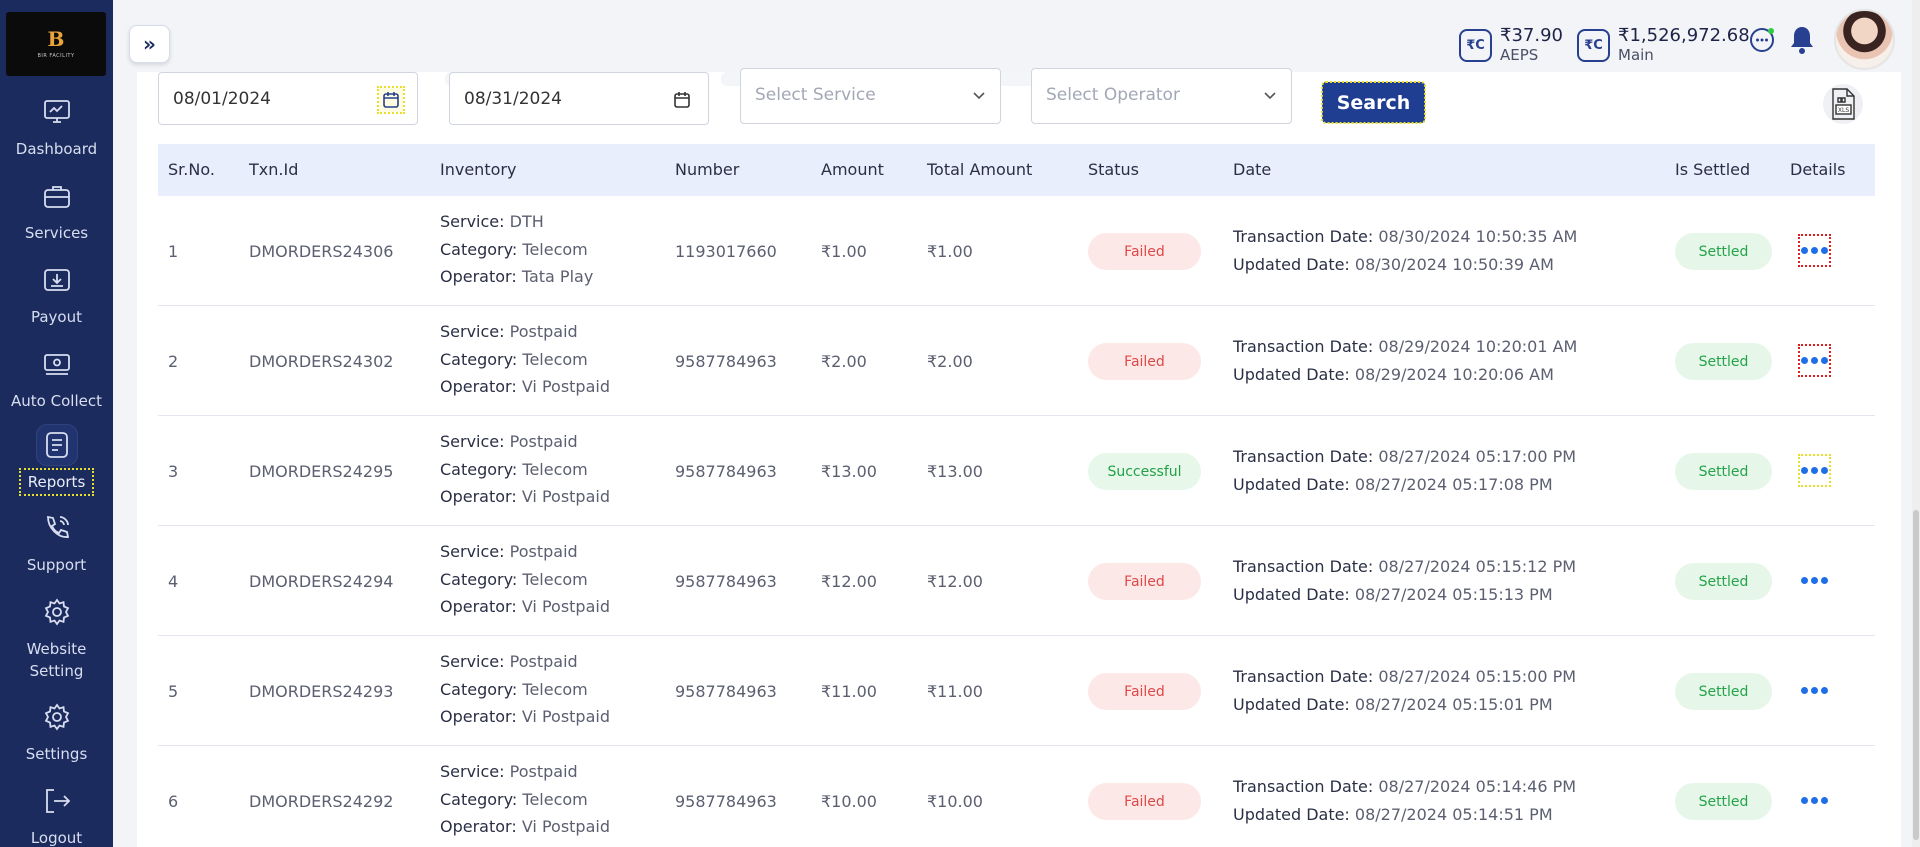 Image resolution: width=1920 pixels, height=847 pixels. What do you see at coordinates (1477, 676) in the screenshot?
I see `transaction-date-value: 08/27/2024 05:15:00 PM` at bounding box center [1477, 676].